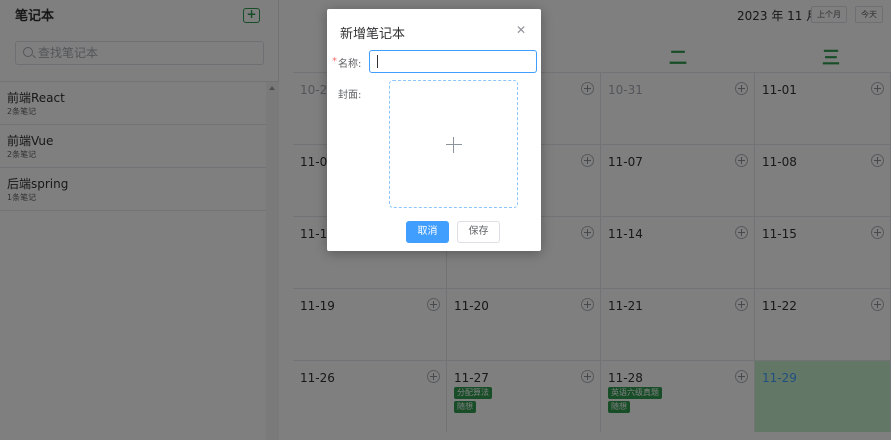  Describe the element at coordinates (453, 144) in the screenshot. I see `cover-upload-area` at that location.